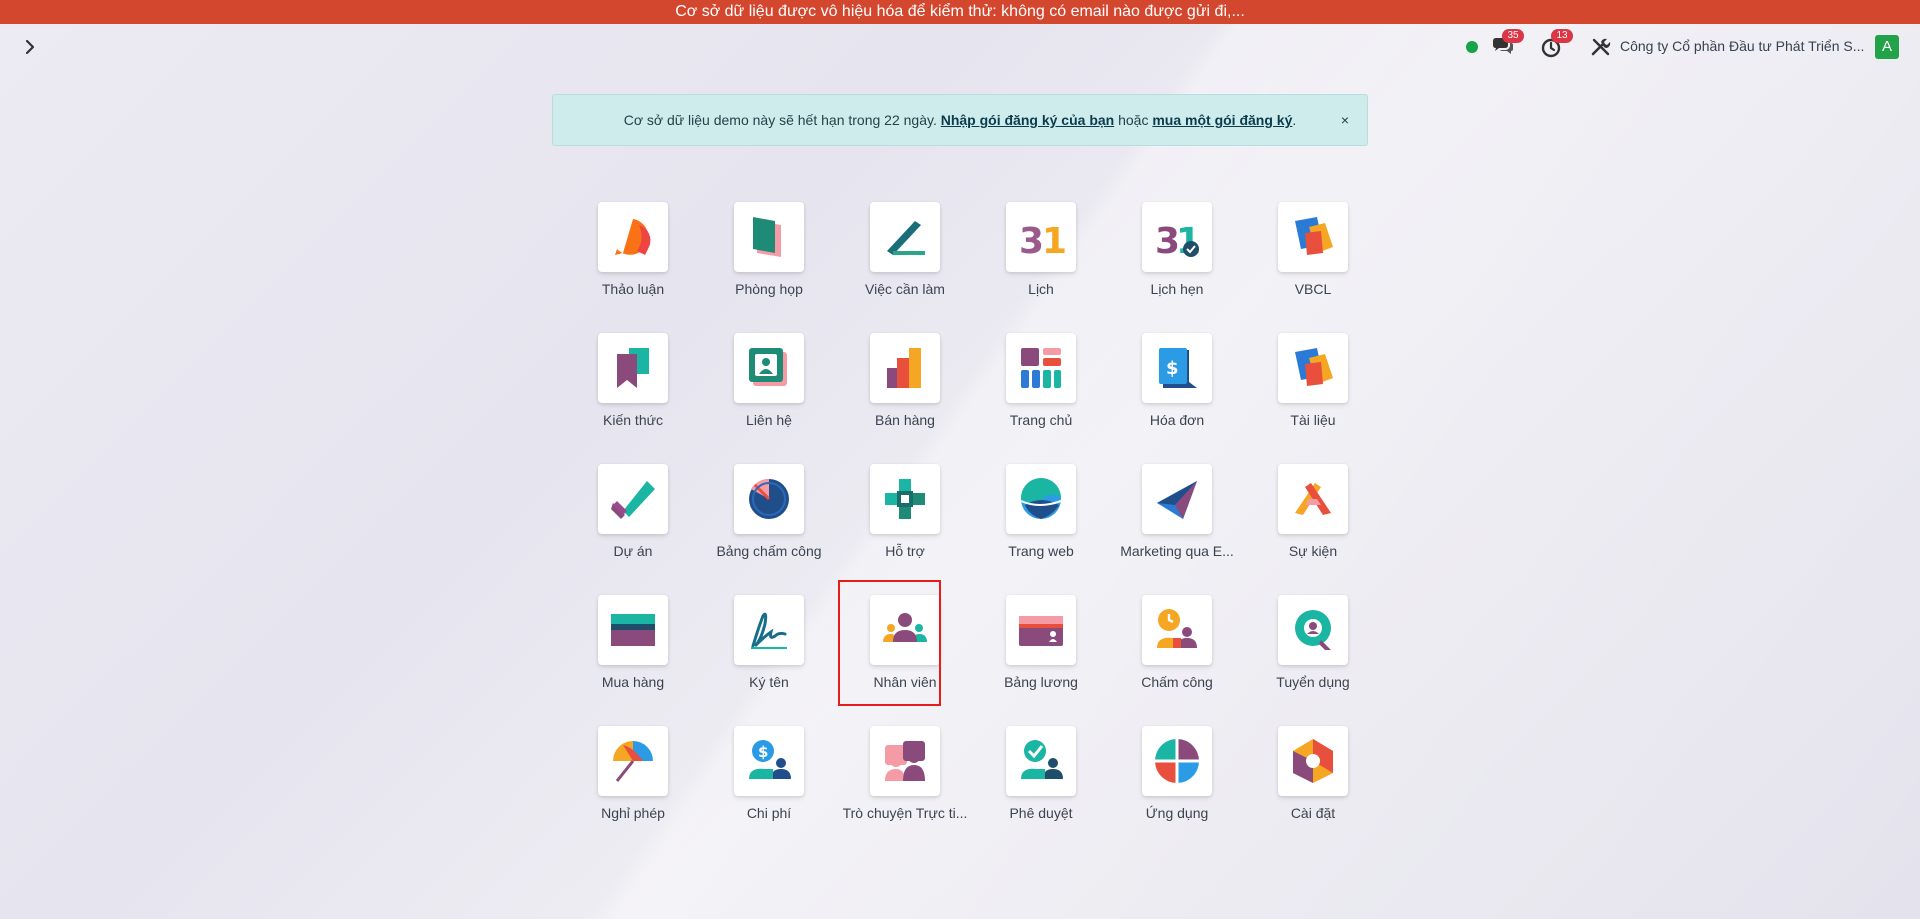  Describe the element at coordinates (1513, 36) in the screenshot. I see `chat-count-badge: 35` at that location.